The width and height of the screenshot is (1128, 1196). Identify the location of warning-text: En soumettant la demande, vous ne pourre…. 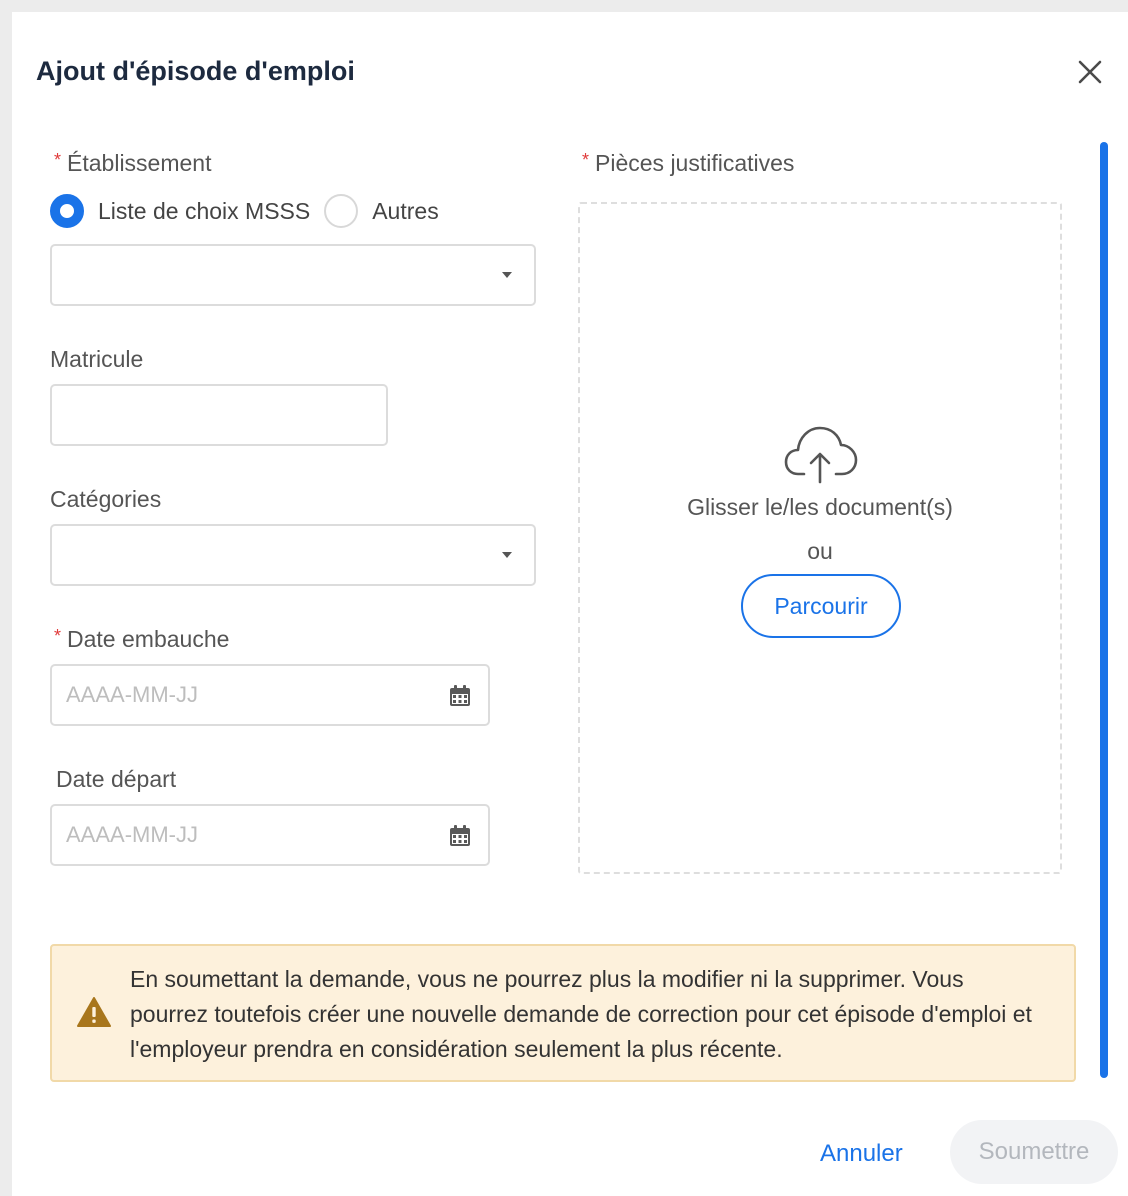
(581, 1014).